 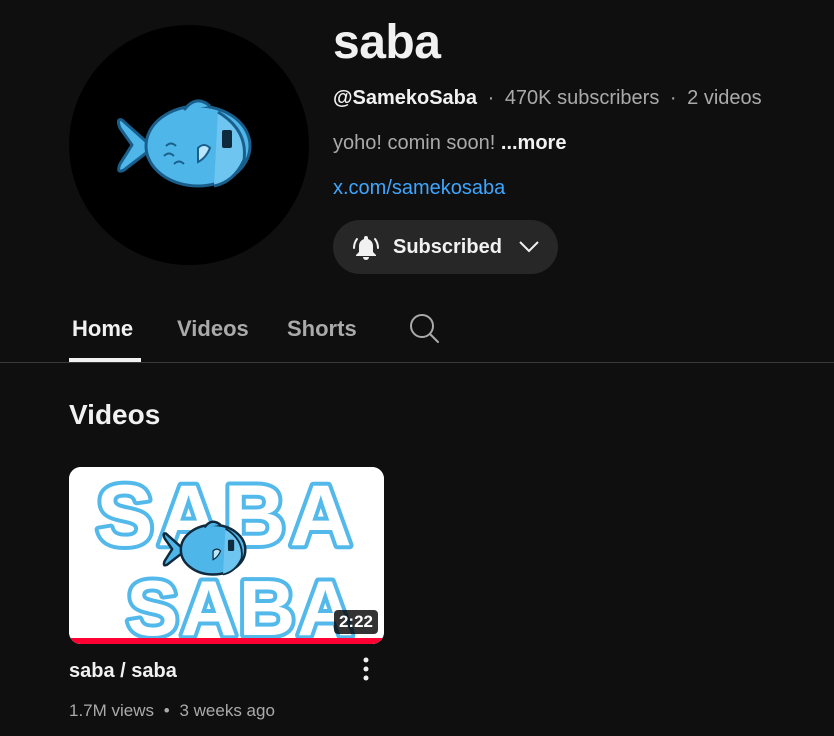 What do you see at coordinates (172, 711) in the screenshot?
I see `video-meta: 1.7M views • 3 weeks ago` at bounding box center [172, 711].